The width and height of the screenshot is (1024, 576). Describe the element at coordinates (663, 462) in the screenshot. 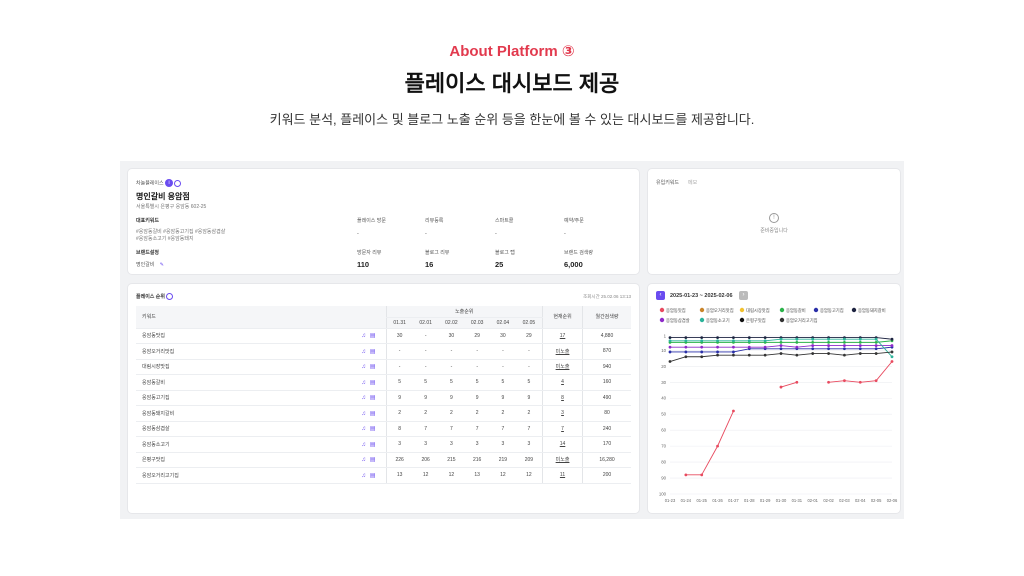

I see `y-tick-label: 80` at that location.